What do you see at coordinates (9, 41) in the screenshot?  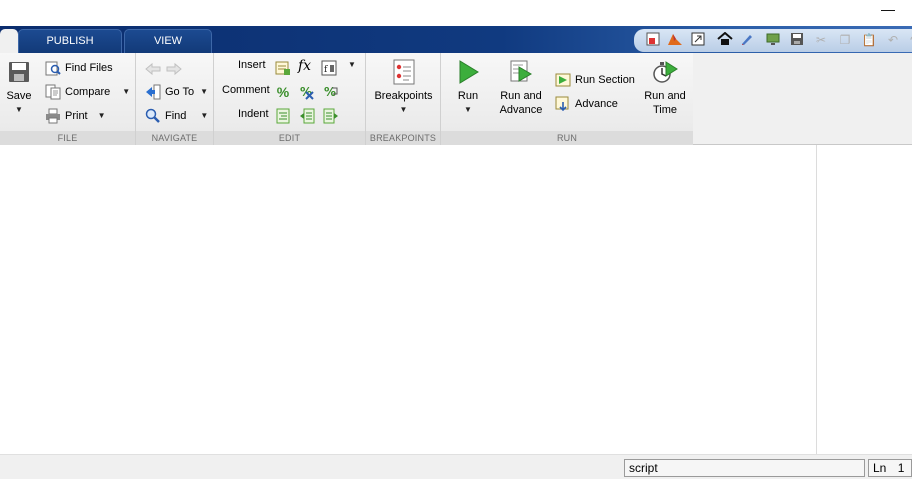 I see `tab-editor` at bounding box center [9, 41].